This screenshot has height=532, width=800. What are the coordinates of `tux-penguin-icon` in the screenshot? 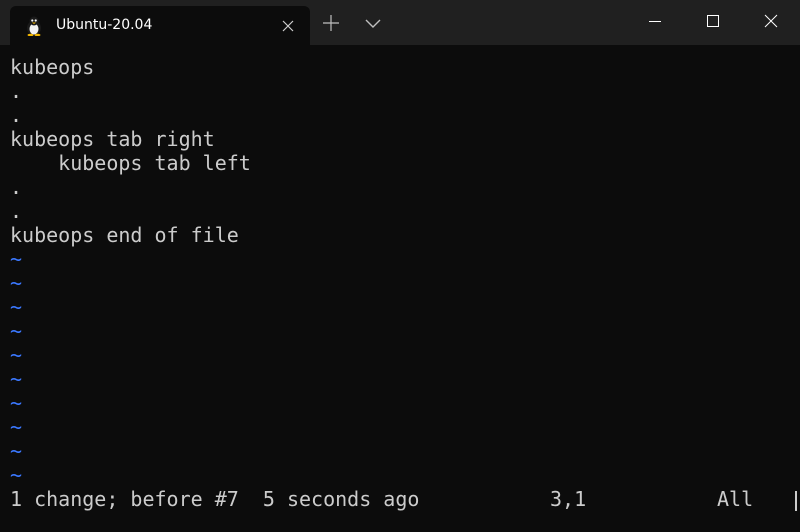 It's located at (34, 26).